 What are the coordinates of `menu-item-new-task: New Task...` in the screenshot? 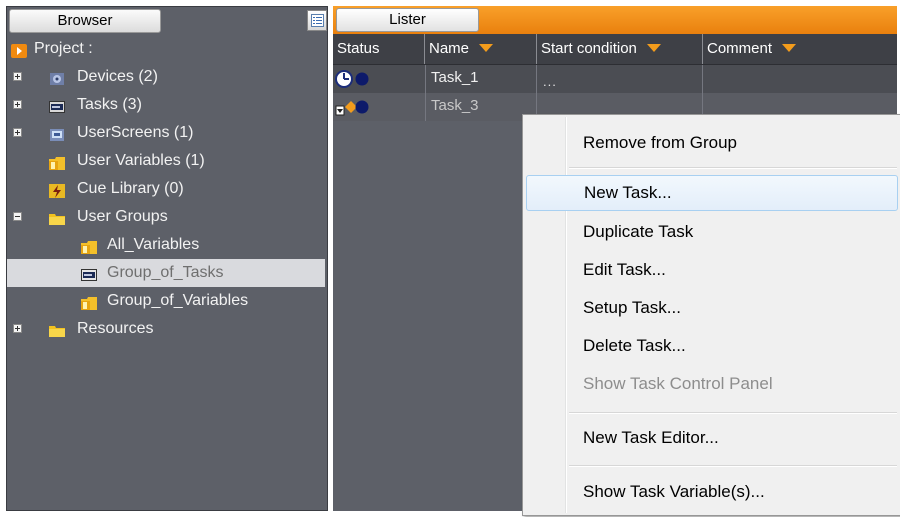 It's located at (712, 193).